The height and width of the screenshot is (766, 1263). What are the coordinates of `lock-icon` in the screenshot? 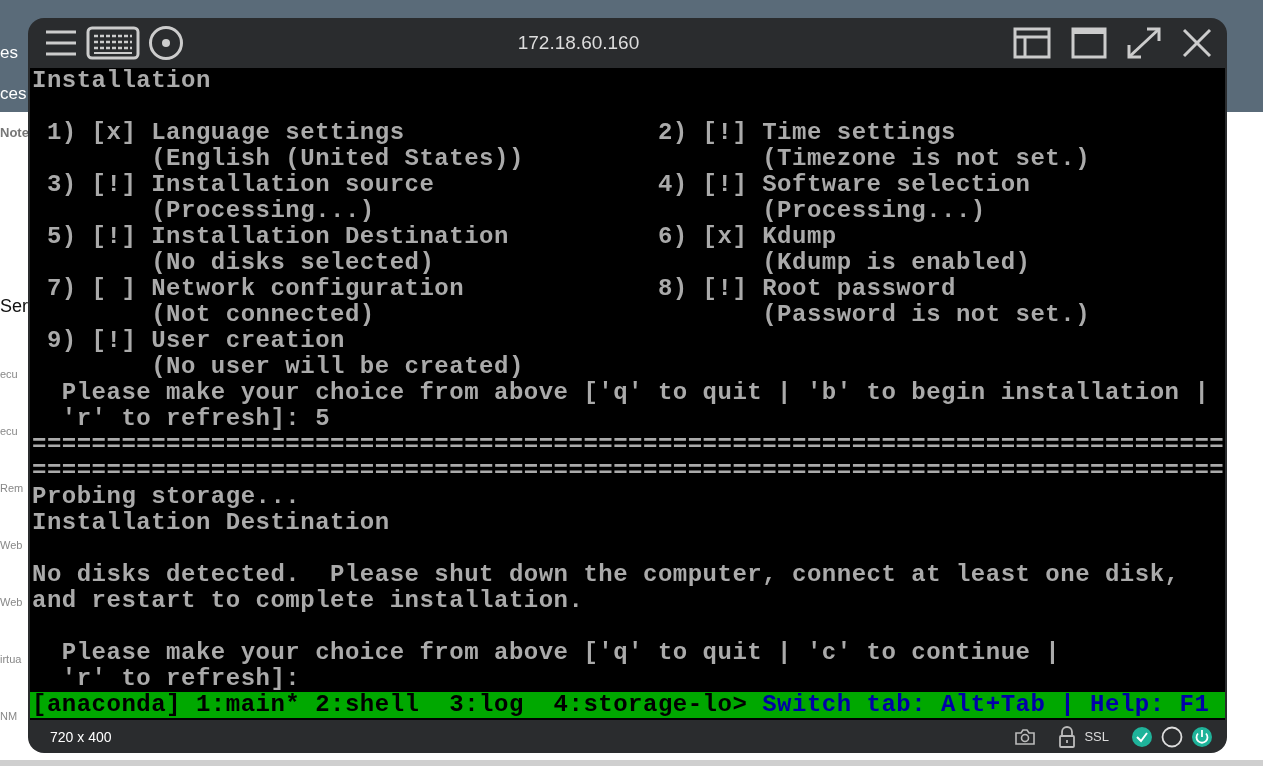 It's located at (1067, 736).